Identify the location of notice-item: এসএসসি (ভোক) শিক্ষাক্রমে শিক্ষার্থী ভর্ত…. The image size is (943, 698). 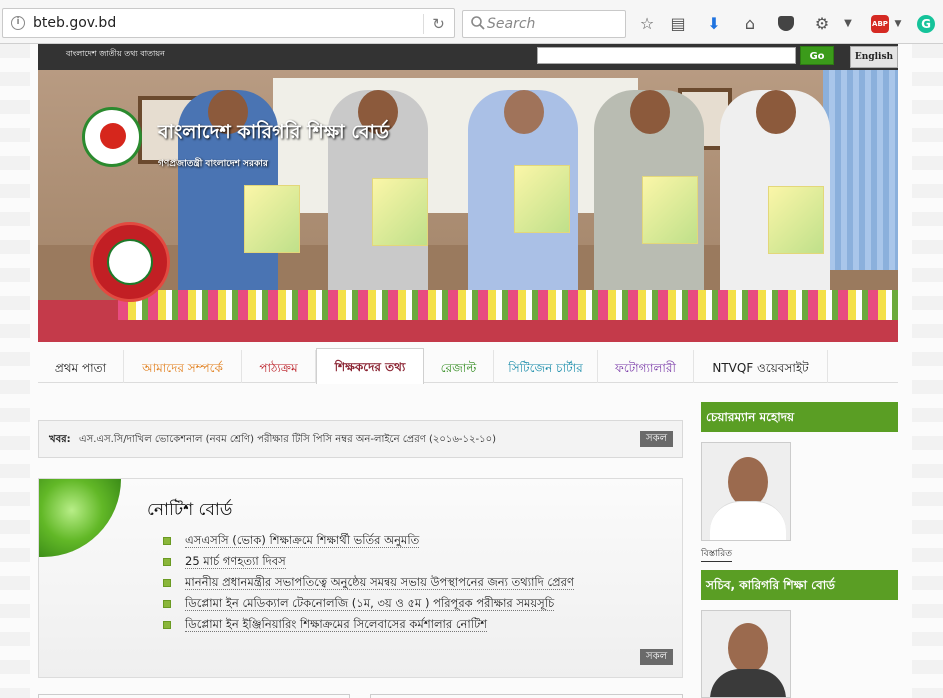
(368, 541).